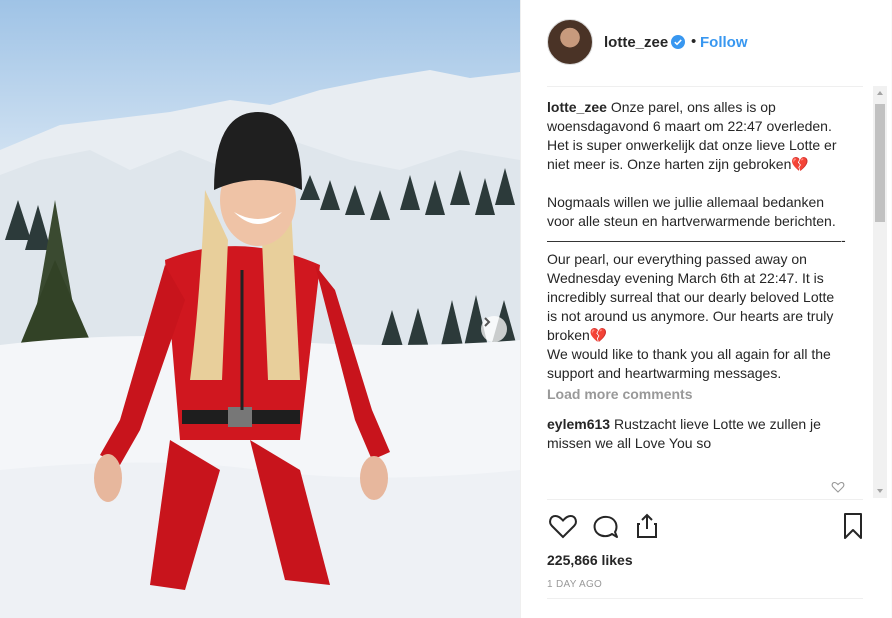 The height and width of the screenshot is (618, 892). I want to click on comment-username: eylem613, so click(578, 424).